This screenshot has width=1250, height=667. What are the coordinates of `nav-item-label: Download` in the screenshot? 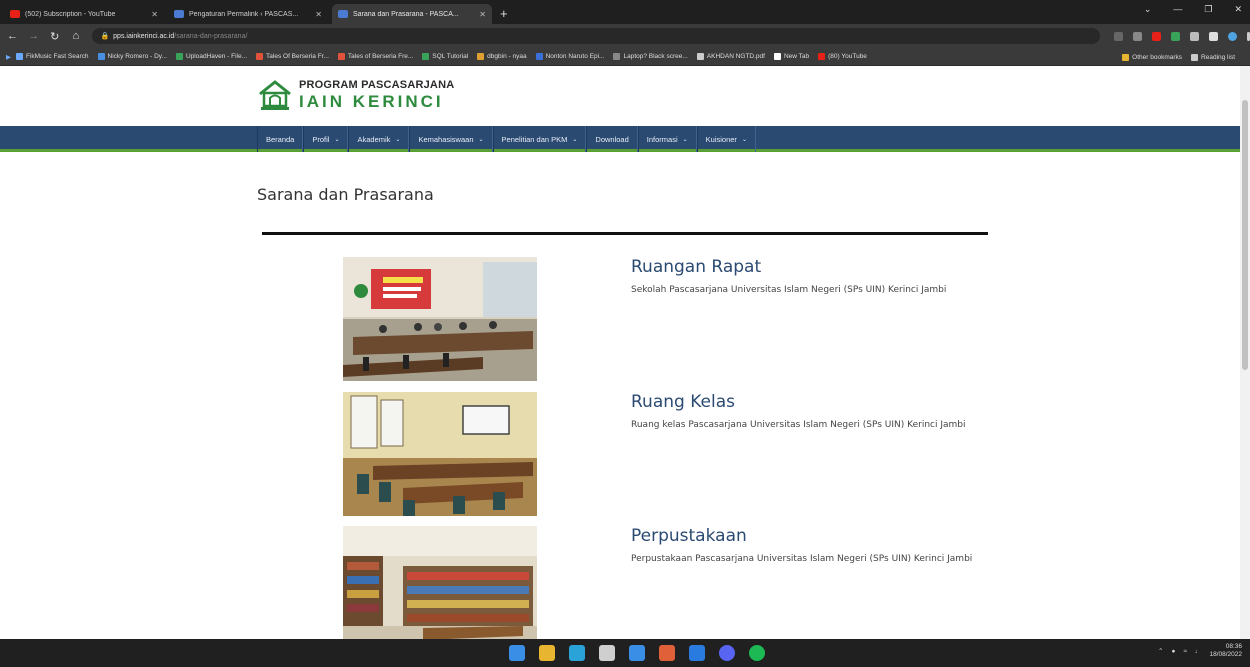 It's located at (612, 139).